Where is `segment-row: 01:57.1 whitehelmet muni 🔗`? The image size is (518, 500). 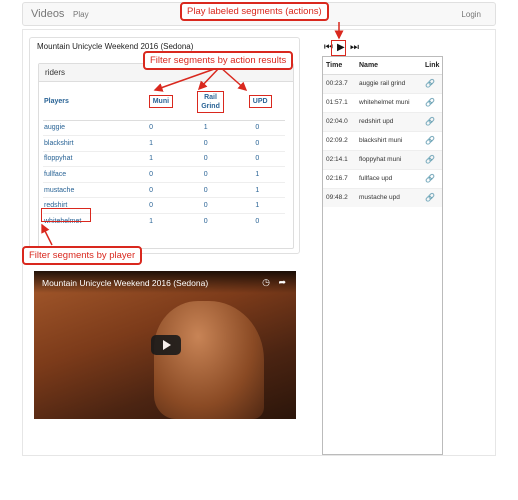
segment-row: 01:57.1 whitehelmet muni 🔗 is located at coordinates (382, 102).